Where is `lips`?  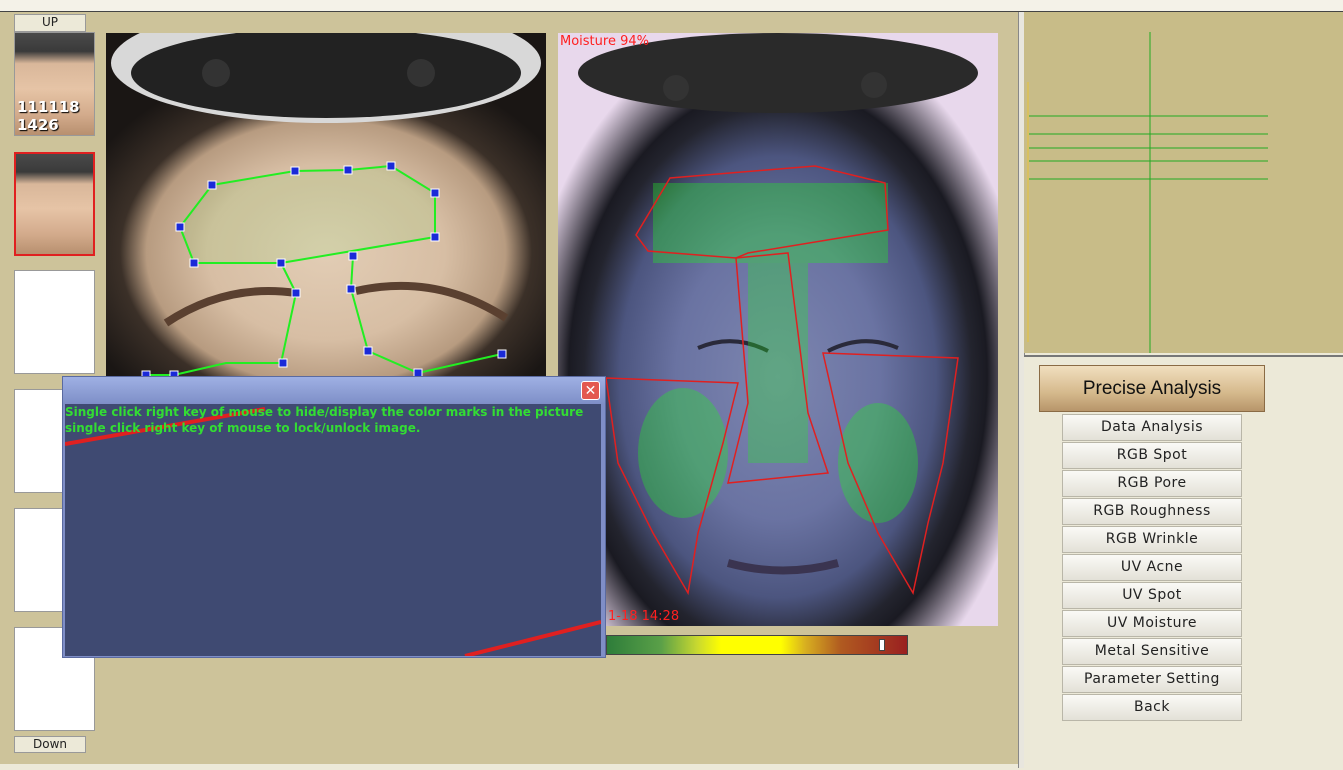
lips is located at coordinates (783, 567).